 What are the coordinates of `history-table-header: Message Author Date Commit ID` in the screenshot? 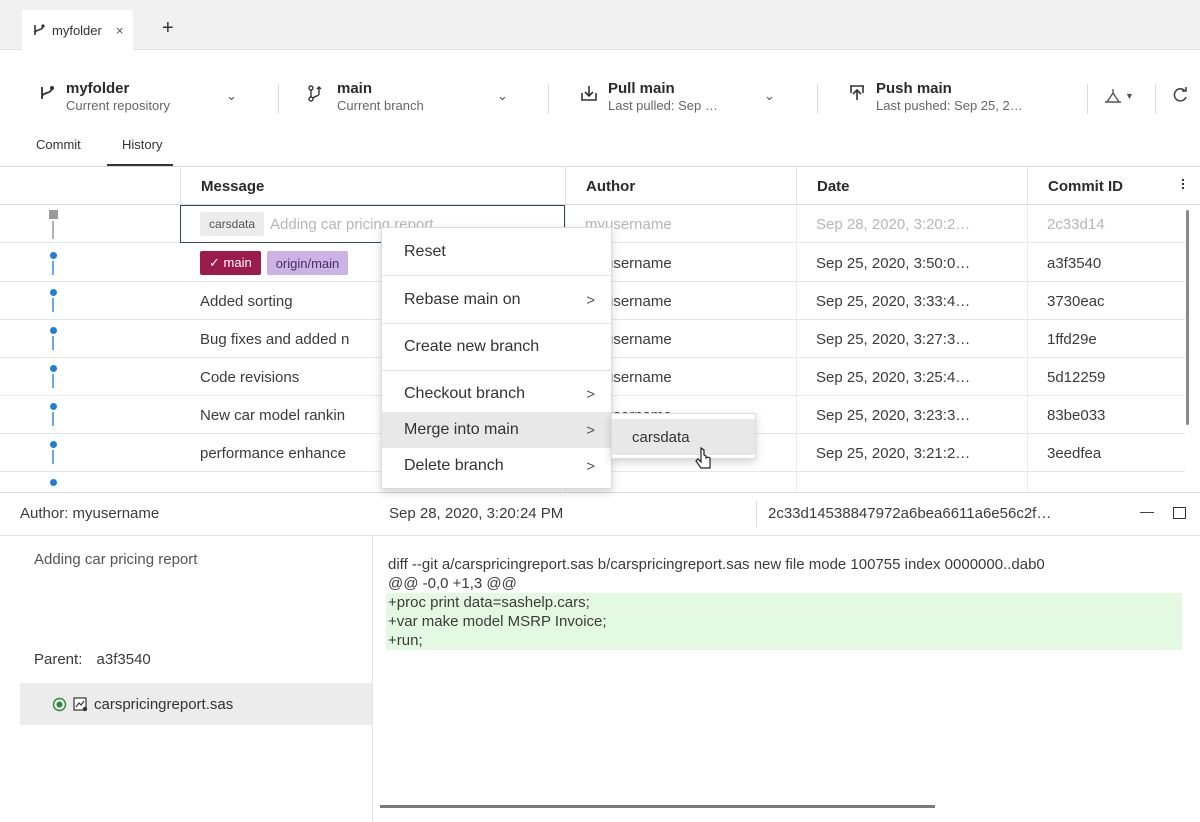 It's located at (600, 185).